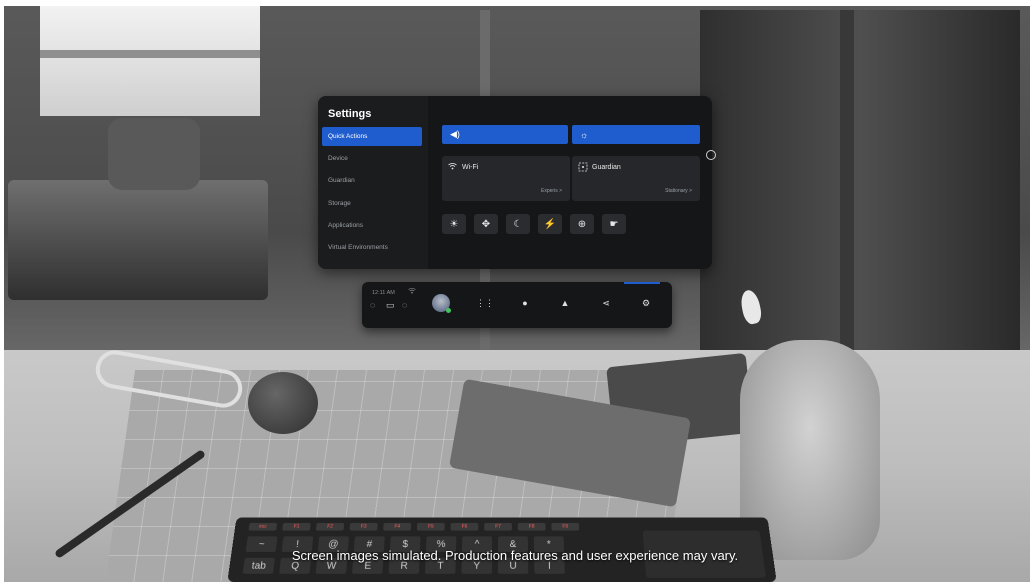 This screenshot has height=584, width=1030. Describe the element at coordinates (455, 134) in the screenshot. I see `volume-icon: ◀)` at that location.